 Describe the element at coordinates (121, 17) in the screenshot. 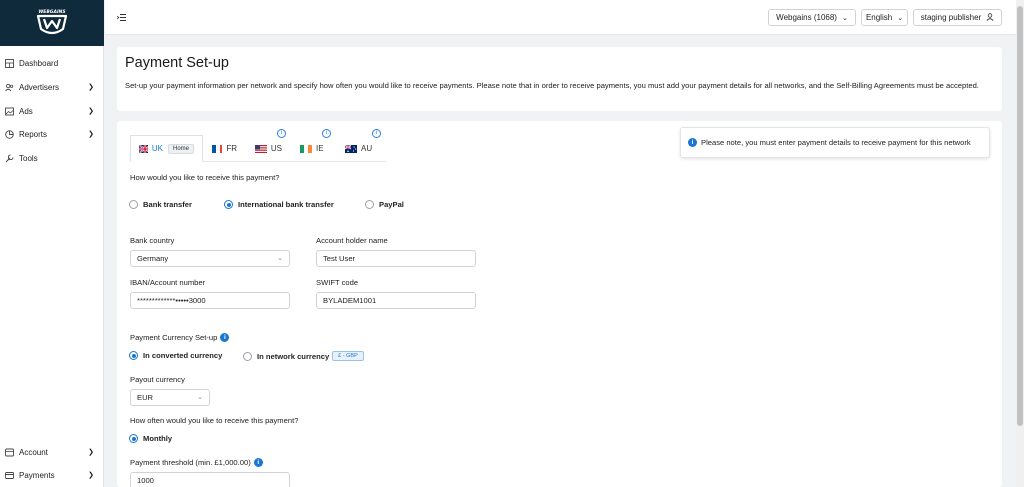

I see `menu-toggle-icon` at that location.